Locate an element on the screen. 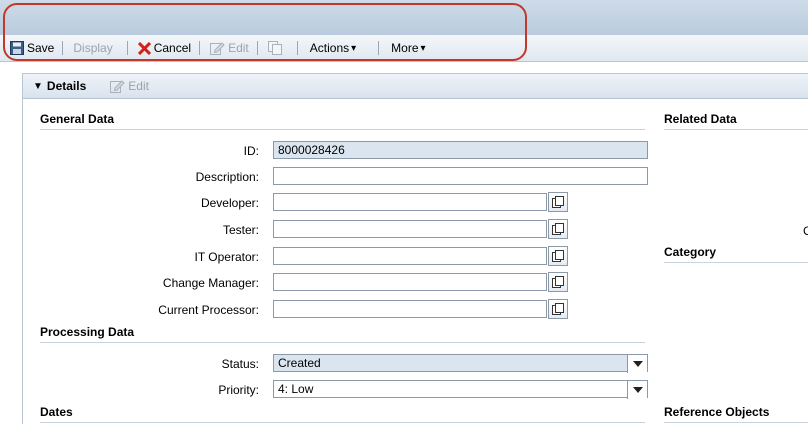 Image resolution: width=808 pixels, height=424 pixels. general-data-header: General Data is located at coordinates (342, 121).